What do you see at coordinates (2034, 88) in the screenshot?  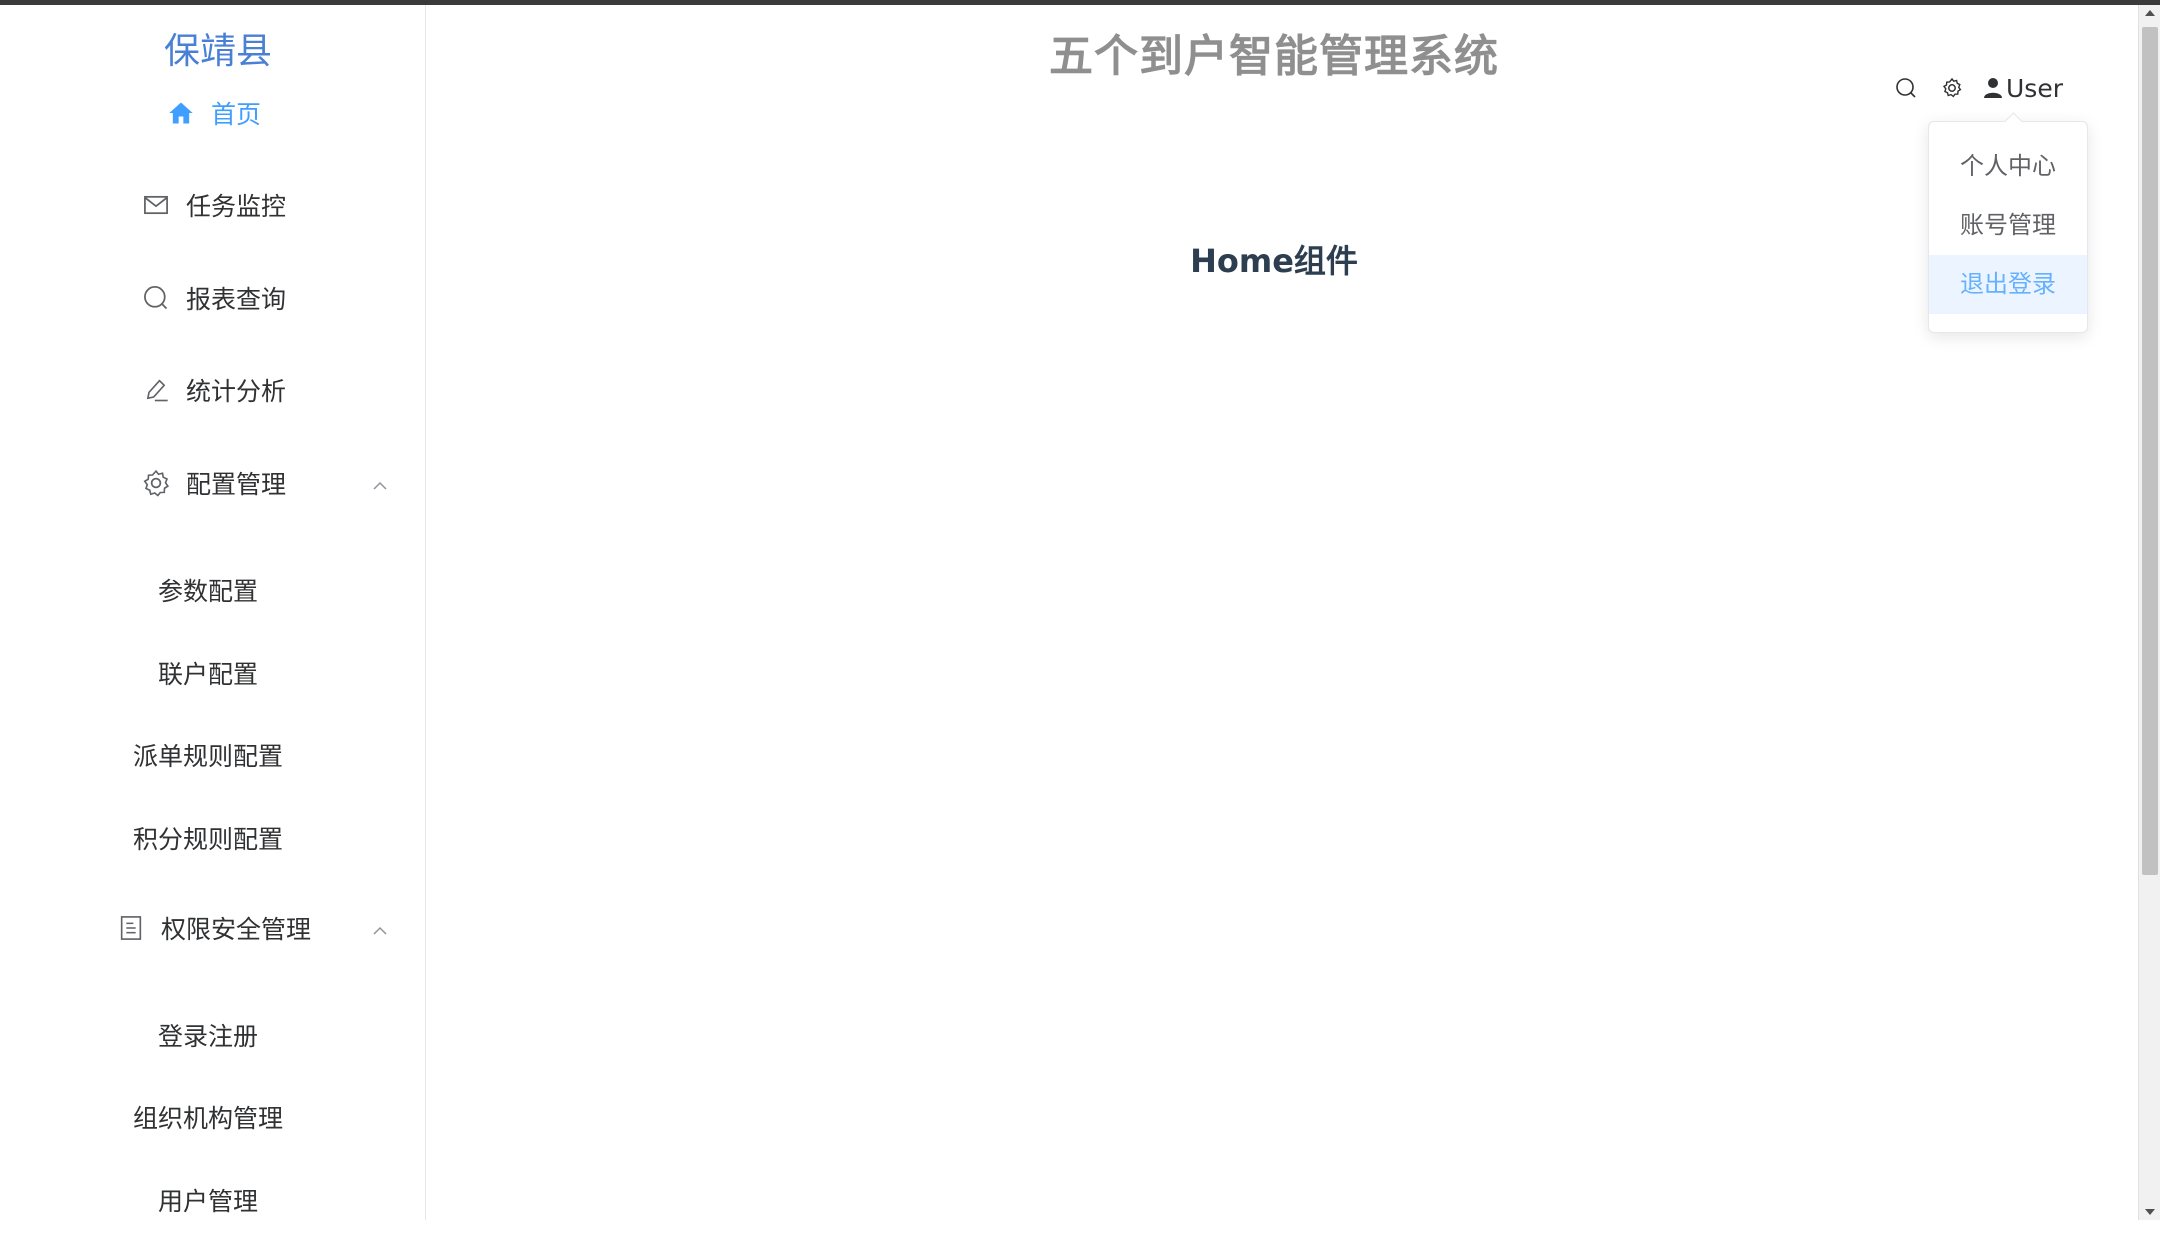 I see `user-label: User` at bounding box center [2034, 88].